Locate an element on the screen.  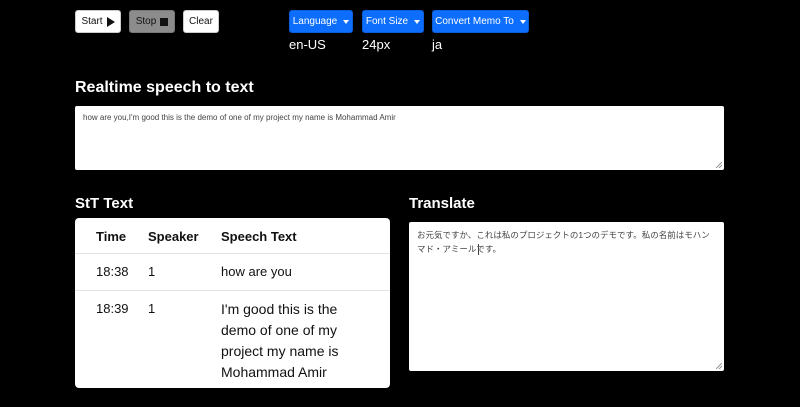
text-cursor-icon is located at coordinates (478, 249).